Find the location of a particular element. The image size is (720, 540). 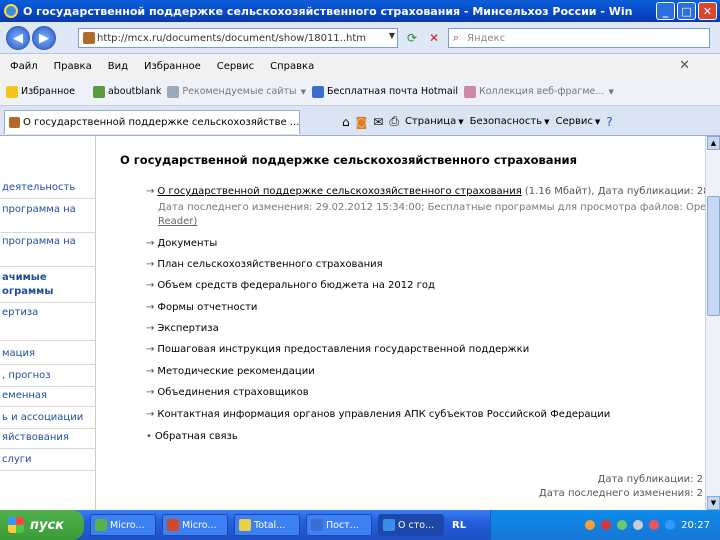

back-arrow-icon: ◀ is located at coordinates (18, 38).